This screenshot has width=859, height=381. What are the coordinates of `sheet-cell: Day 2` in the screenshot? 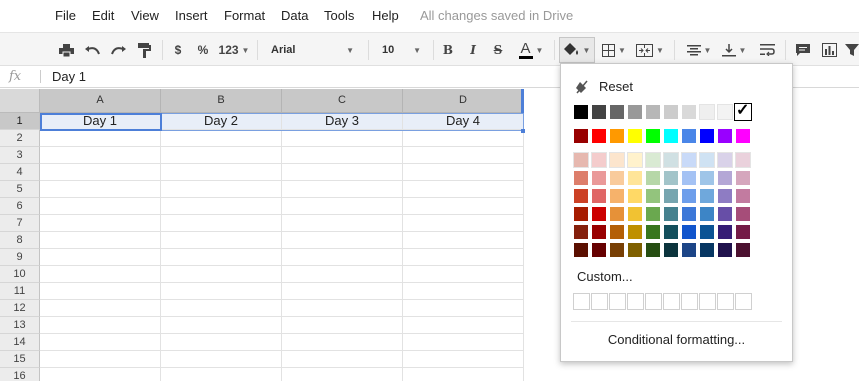 It's located at (221, 121).